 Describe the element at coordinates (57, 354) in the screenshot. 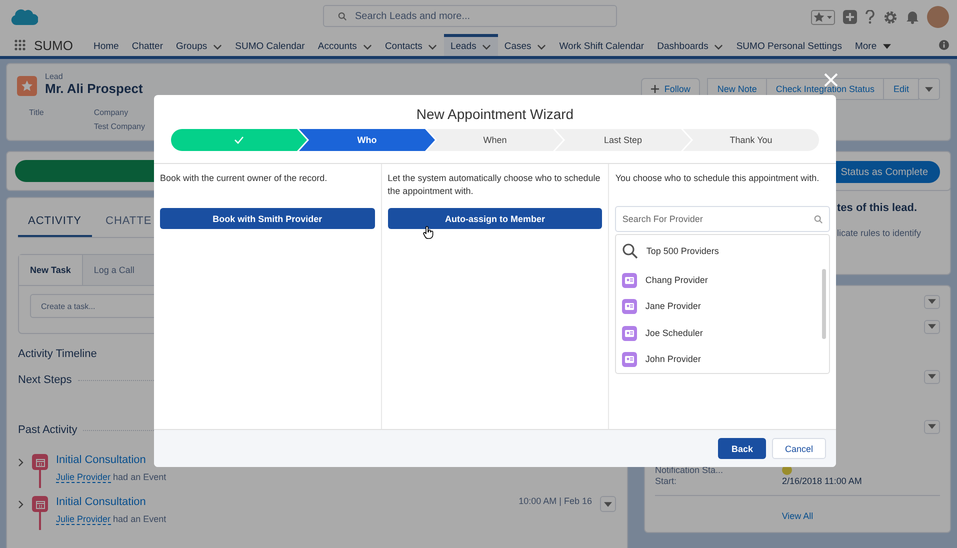

I see `section-heading: Activity Timeline` at that location.